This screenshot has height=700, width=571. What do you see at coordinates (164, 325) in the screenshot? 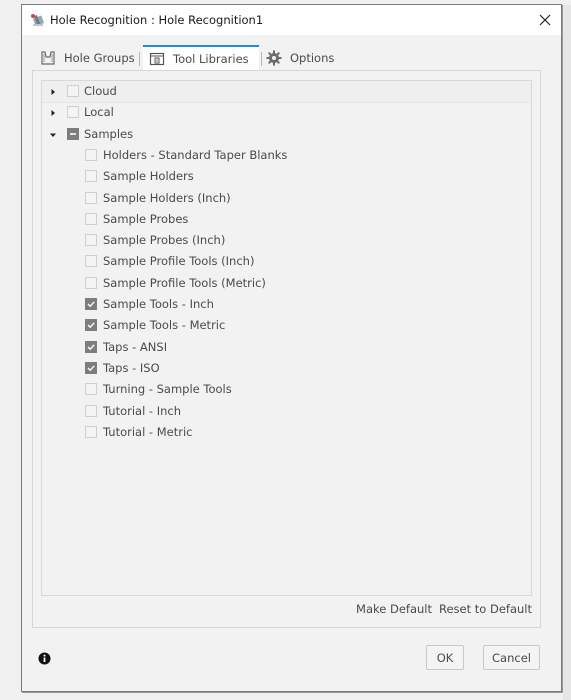
I see `library-label: Sample Tools - Metric` at bounding box center [164, 325].